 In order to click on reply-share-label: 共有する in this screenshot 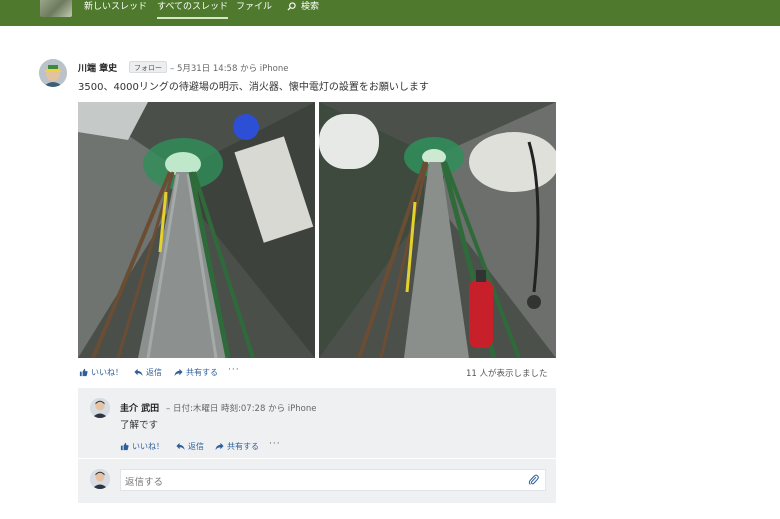, I will do `click(243, 446)`.